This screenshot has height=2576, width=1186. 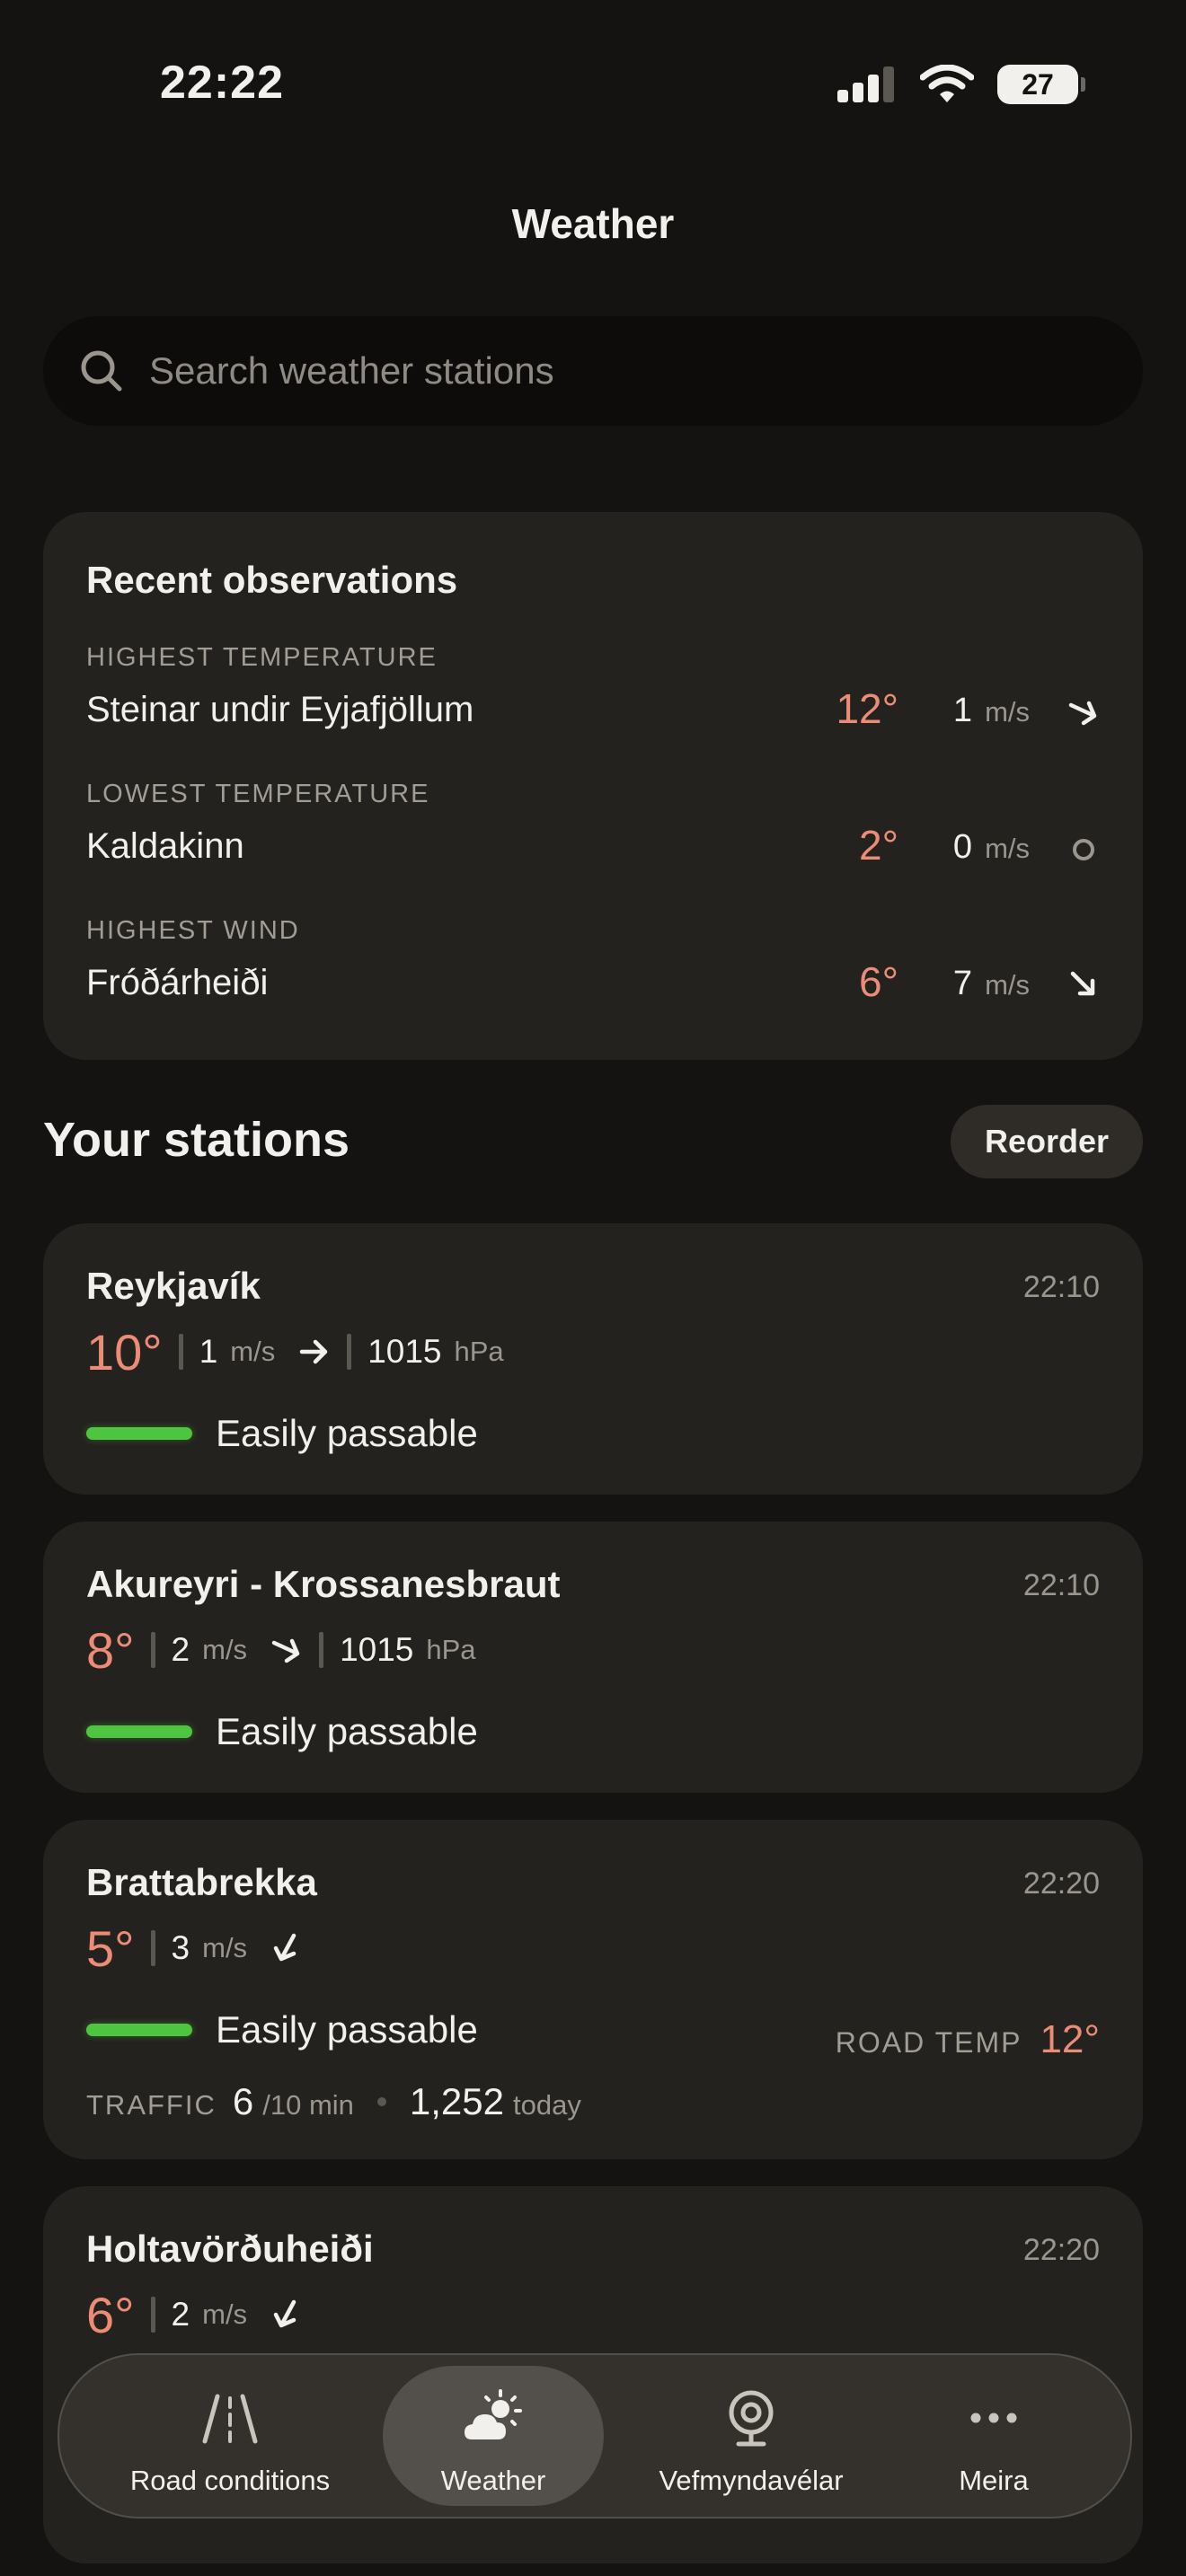 I want to click on cloud-sun-icon, so click(x=493, y=2414).